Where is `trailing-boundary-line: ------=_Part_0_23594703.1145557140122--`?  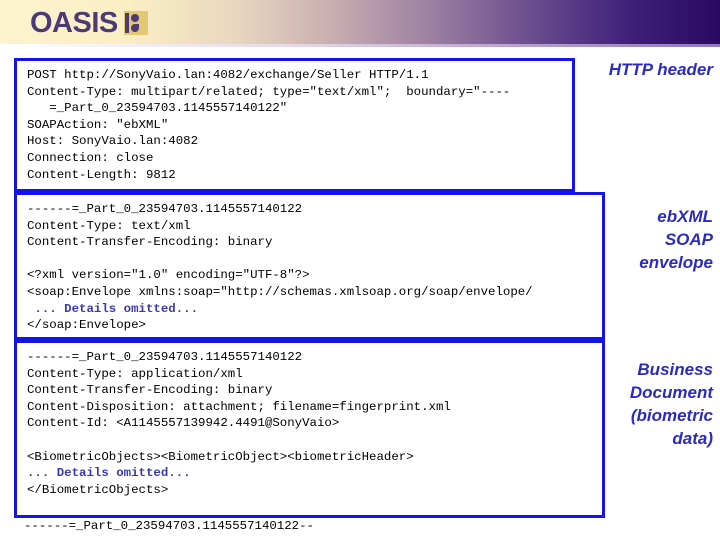 trailing-boundary-line: ------=_Part_0_23594703.1145557140122-- is located at coordinates (169, 526).